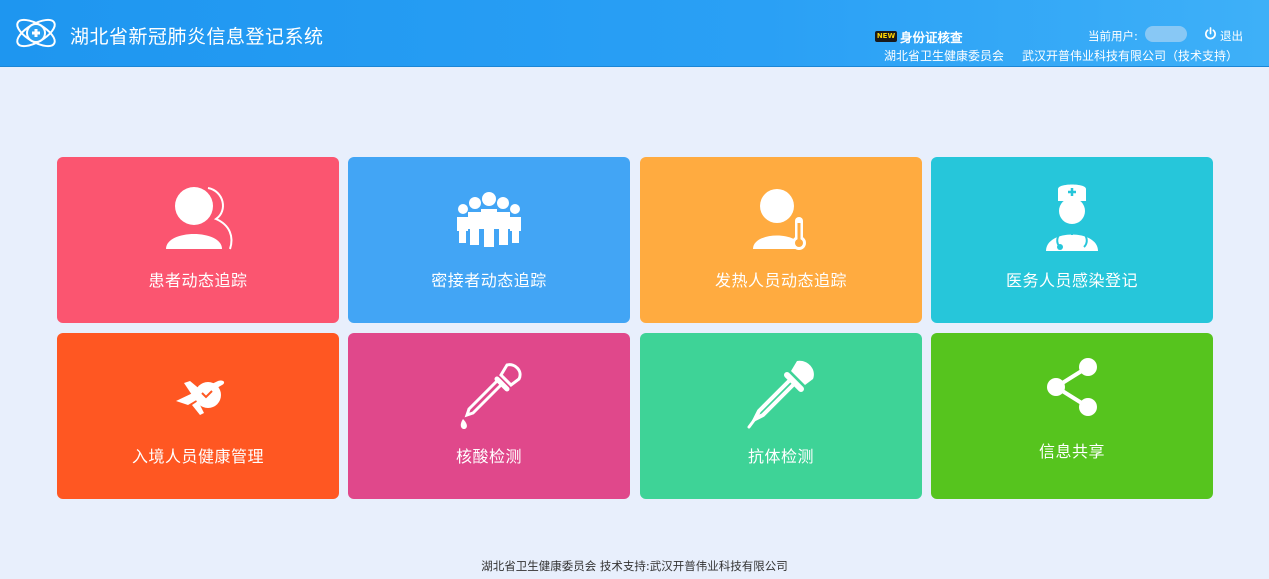 This screenshot has height=579, width=1269. I want to click on current-user-label: 当前用户:, so click(1113, 36).